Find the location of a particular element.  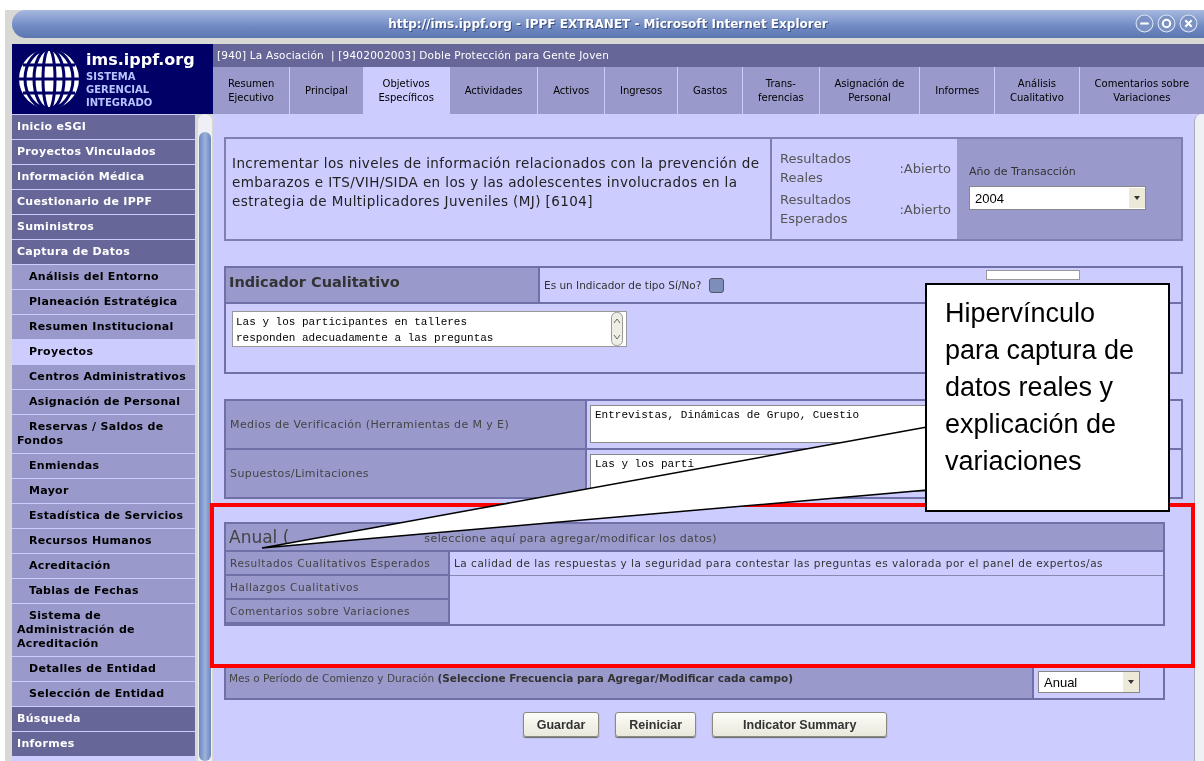

table-cell: La calidad de las respuestas y la seguridad para contestar las preguntas es valorada por el panel de expertos/as is located at coordinates (806, 564).